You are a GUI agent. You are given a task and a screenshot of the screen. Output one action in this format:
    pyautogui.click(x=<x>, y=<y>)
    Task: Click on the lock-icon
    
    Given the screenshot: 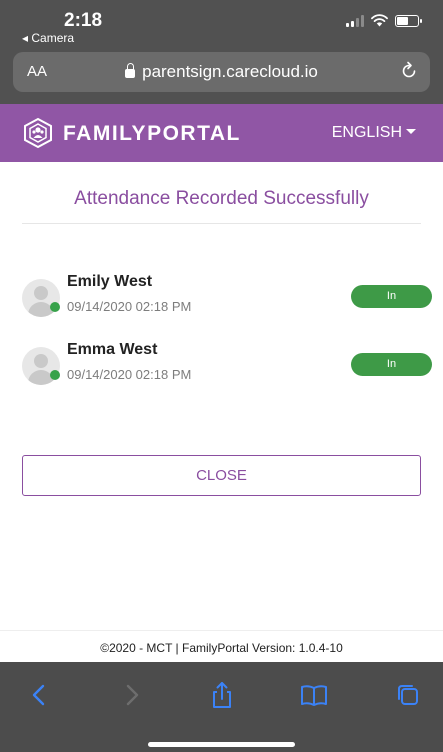 What is the action you would take?
    pyautogui.click(x=130, y=70)
    